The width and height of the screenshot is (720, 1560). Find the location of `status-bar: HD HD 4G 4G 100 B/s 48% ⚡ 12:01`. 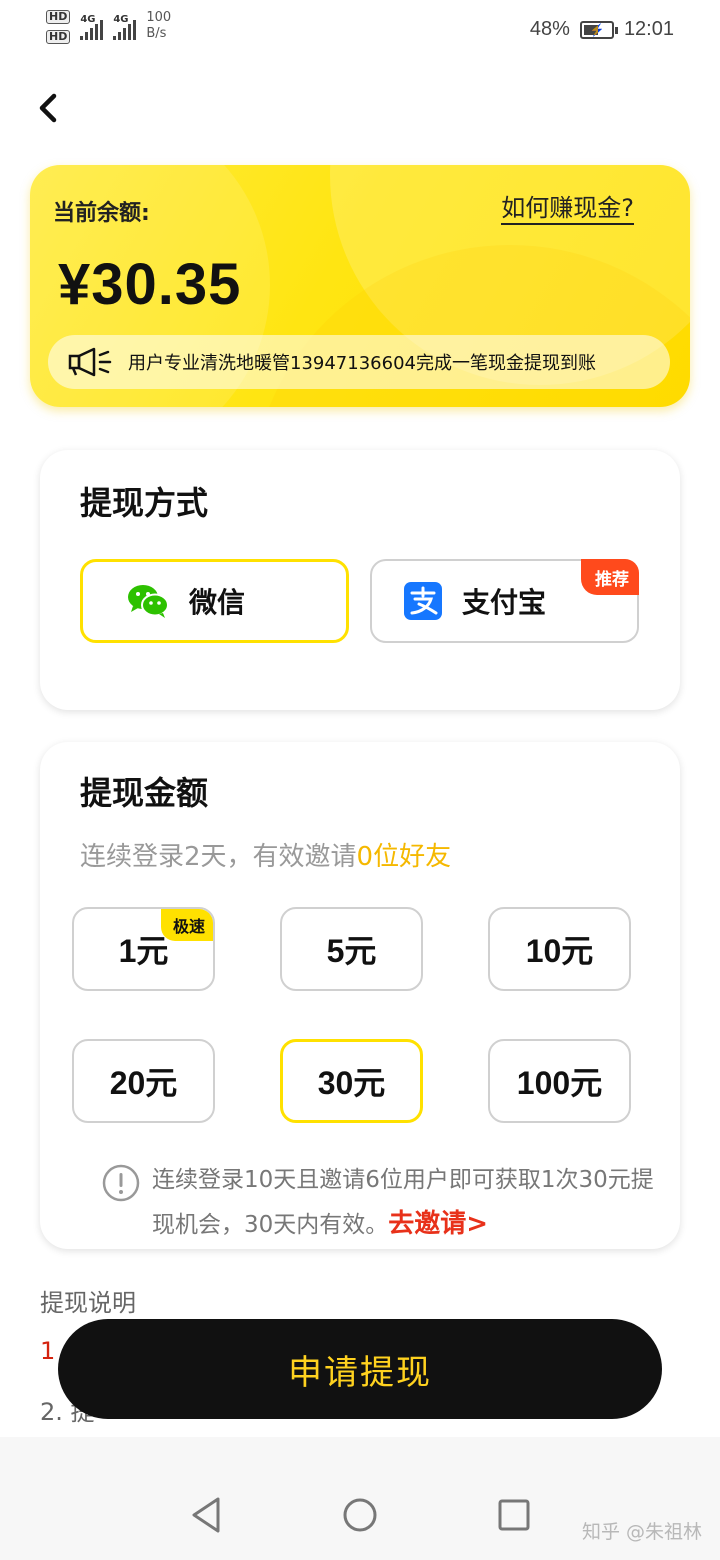

status-bar: HD HD 4G 4G 100 B/s 48% ⚡ 12:01 is located at coordinates (360, 30).